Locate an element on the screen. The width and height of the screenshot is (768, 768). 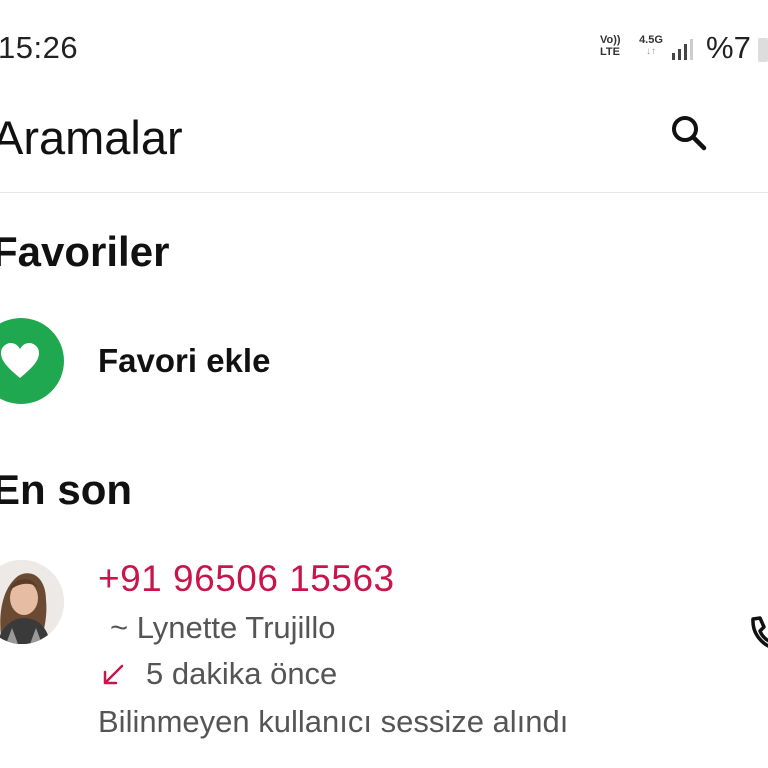
search-icon is located at coordinates (689, 133).